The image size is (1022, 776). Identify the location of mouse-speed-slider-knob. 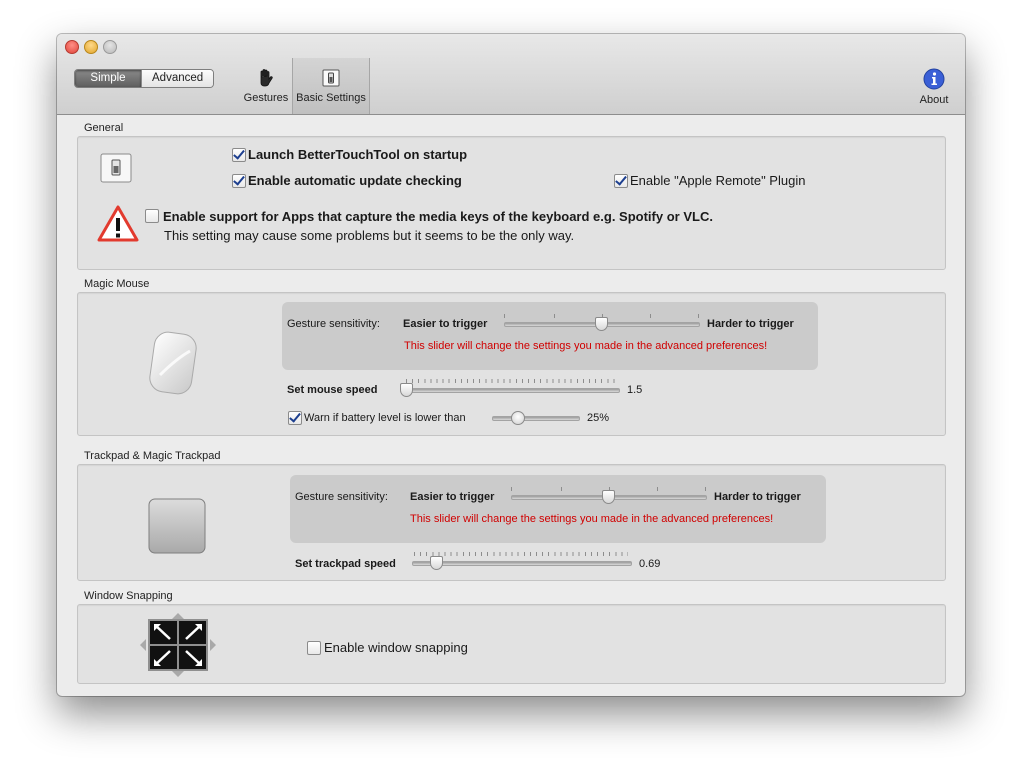
(406, 390).